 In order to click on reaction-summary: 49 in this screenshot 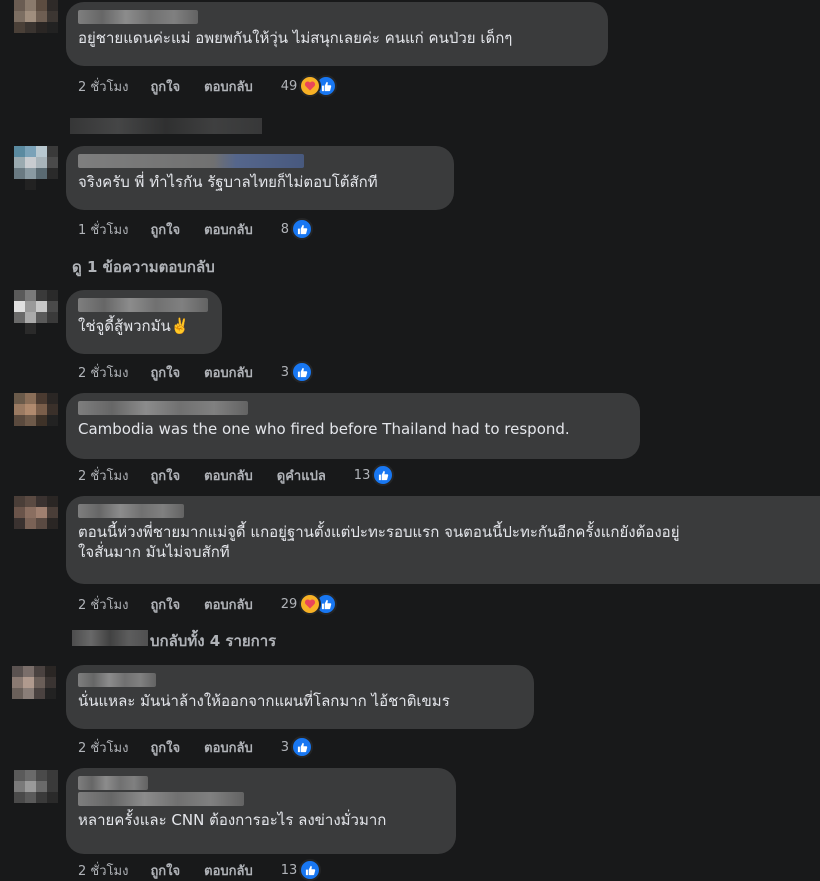, I will do `click(309, 86)`.